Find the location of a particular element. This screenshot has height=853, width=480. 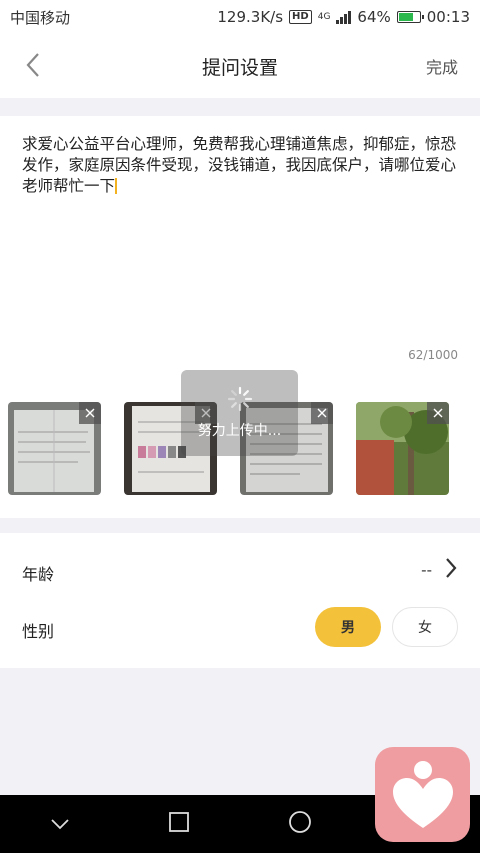

text-caret is located at coordinates (116, 186).